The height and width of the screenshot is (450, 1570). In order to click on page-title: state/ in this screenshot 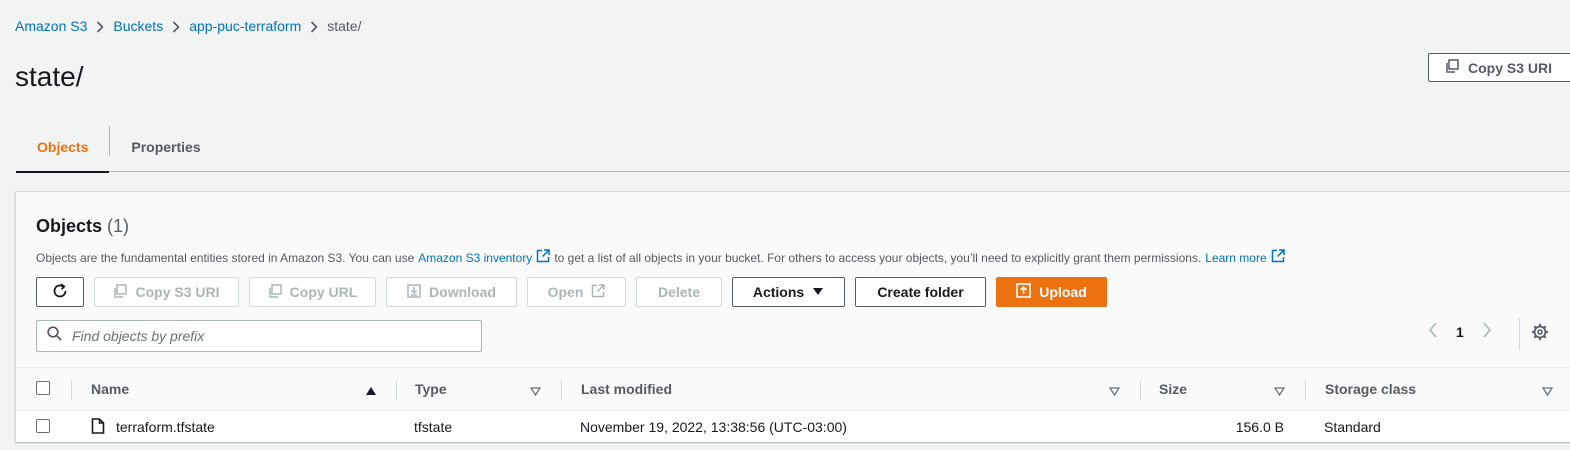, I will do `click(49, 76)`.